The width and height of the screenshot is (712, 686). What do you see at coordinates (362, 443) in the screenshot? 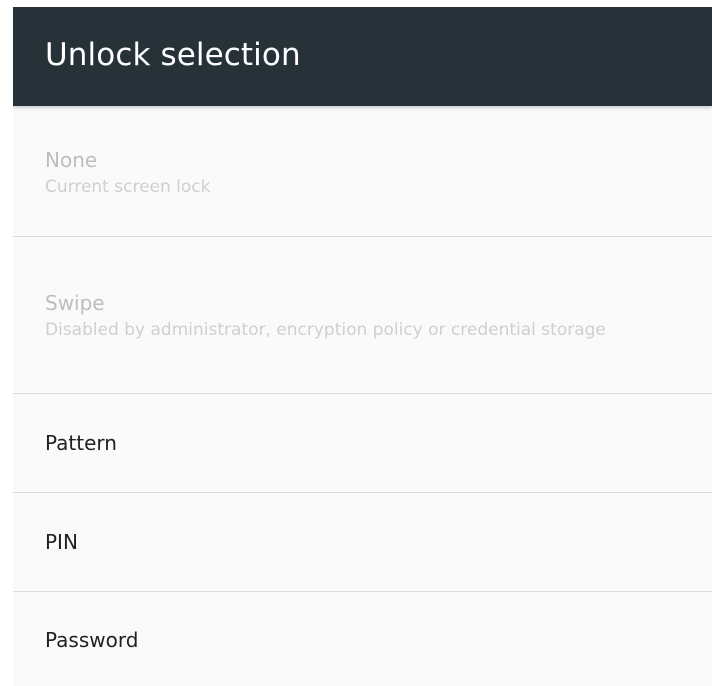
I see `option-pattern: Pattern` at bounding box center [362, 443].